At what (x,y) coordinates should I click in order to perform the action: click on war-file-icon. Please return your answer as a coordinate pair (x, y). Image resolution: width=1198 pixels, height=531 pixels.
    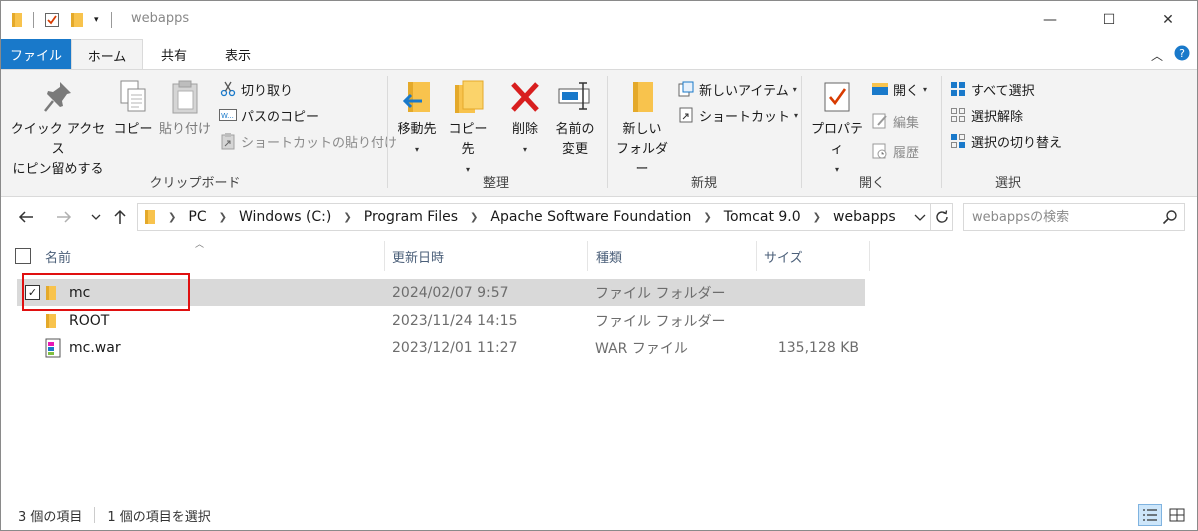
    Looking at the image, I should click on (53, 347).